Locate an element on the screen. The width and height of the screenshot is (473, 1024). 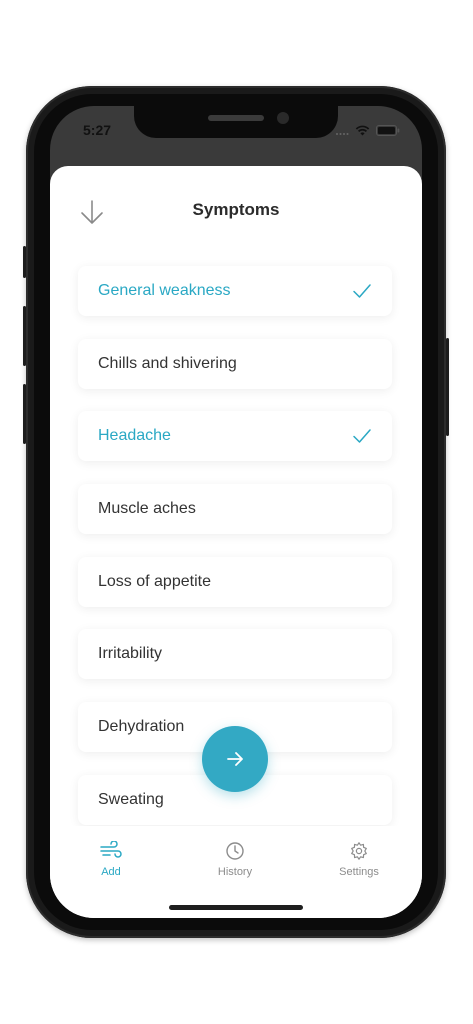
tab-bar: Add History Settings is located at coordinates (236, 872).